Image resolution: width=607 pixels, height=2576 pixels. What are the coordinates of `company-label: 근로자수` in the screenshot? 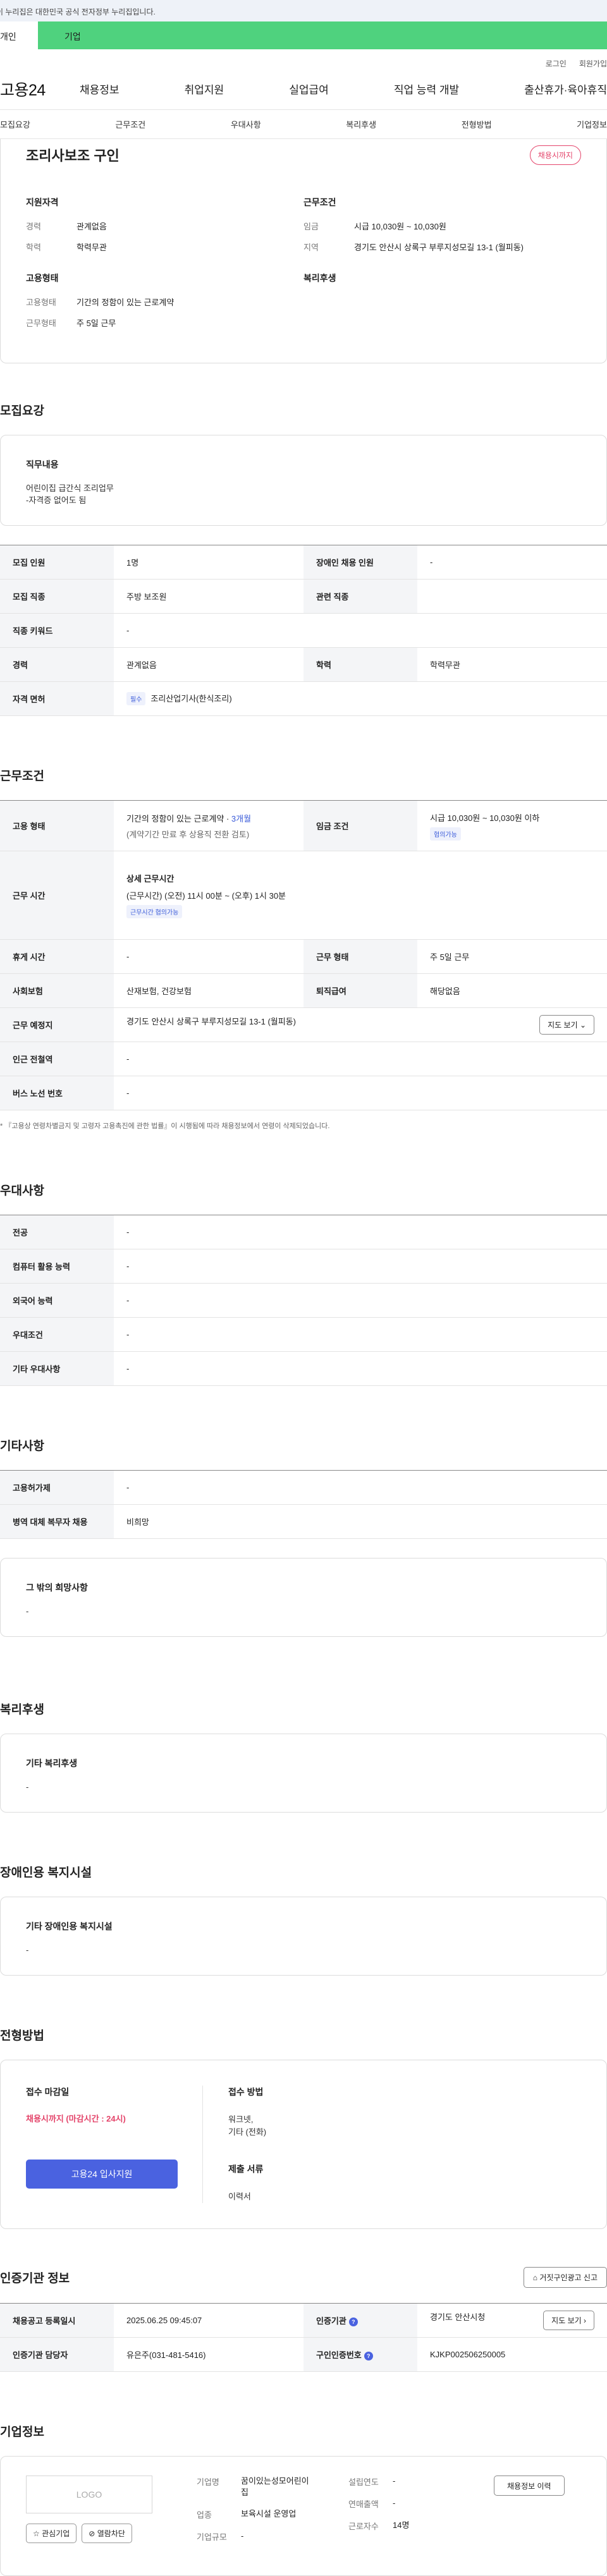 It's located at (364, 2526).